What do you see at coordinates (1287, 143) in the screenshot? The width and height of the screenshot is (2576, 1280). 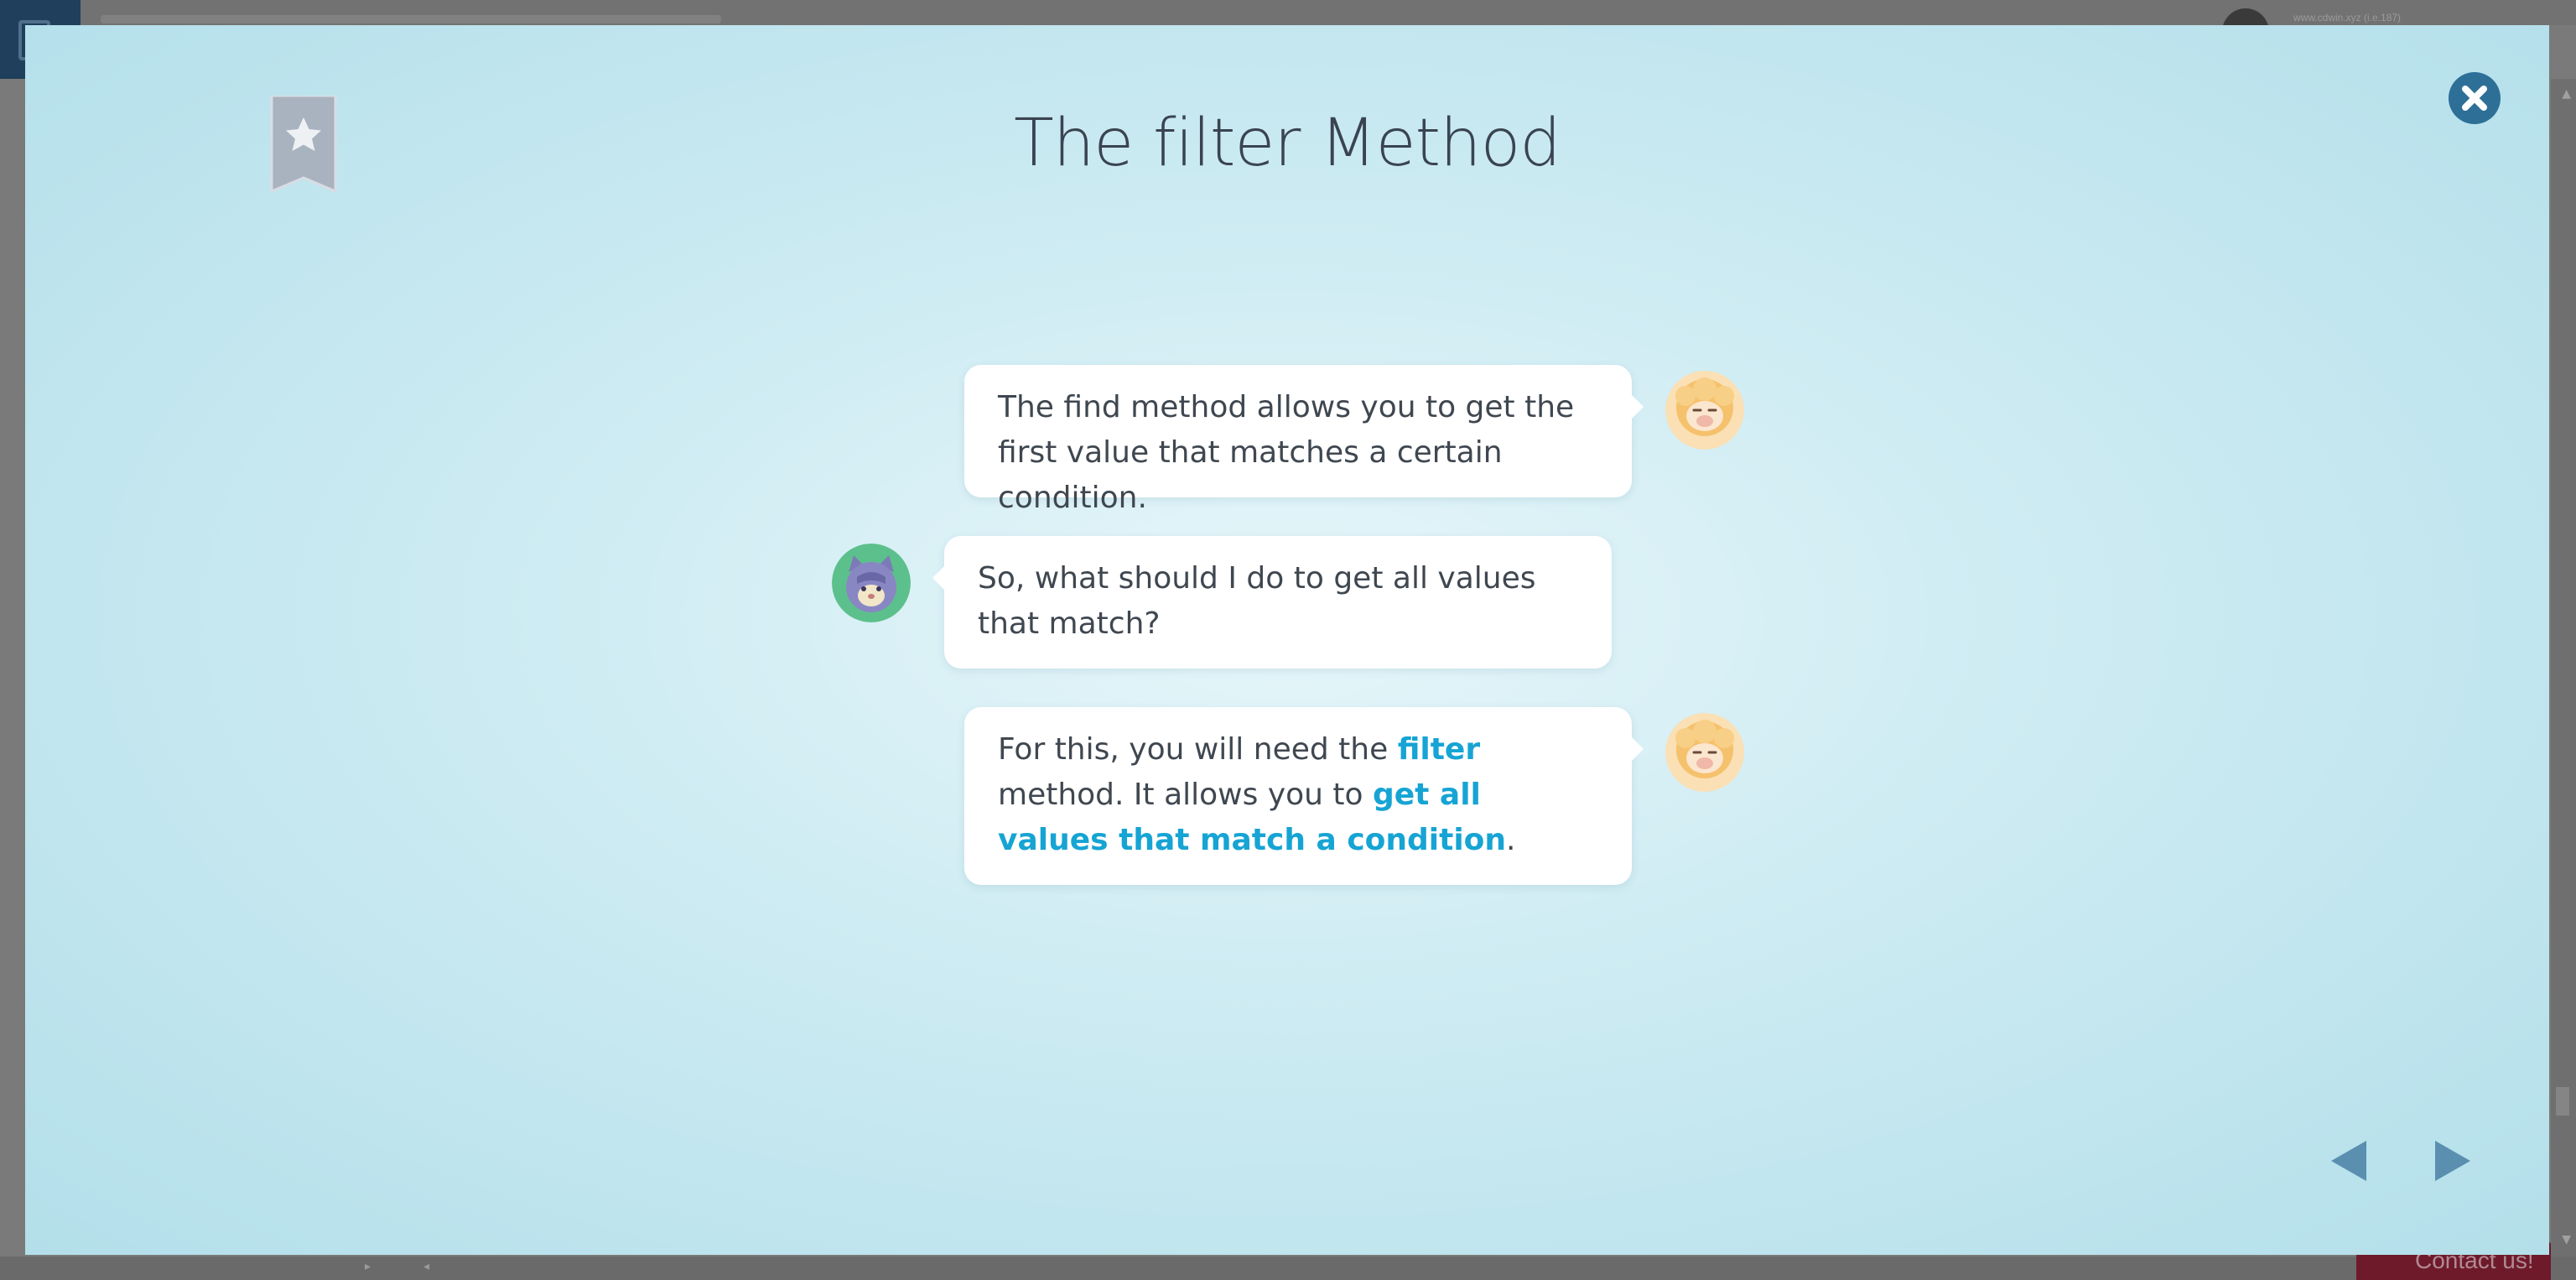 I see `page-title: The filter Method` at bounding box center [1287, 143].